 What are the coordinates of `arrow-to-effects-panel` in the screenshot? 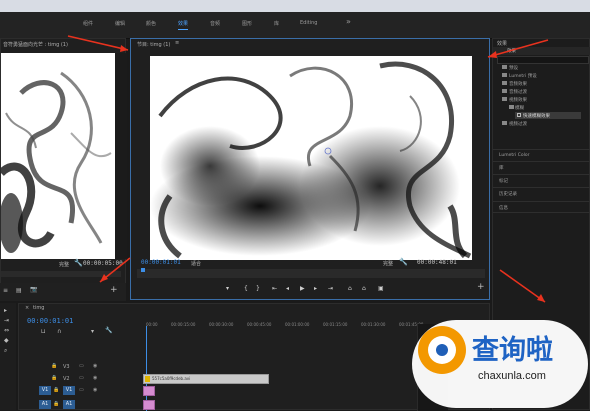 It's located at (518, 48).